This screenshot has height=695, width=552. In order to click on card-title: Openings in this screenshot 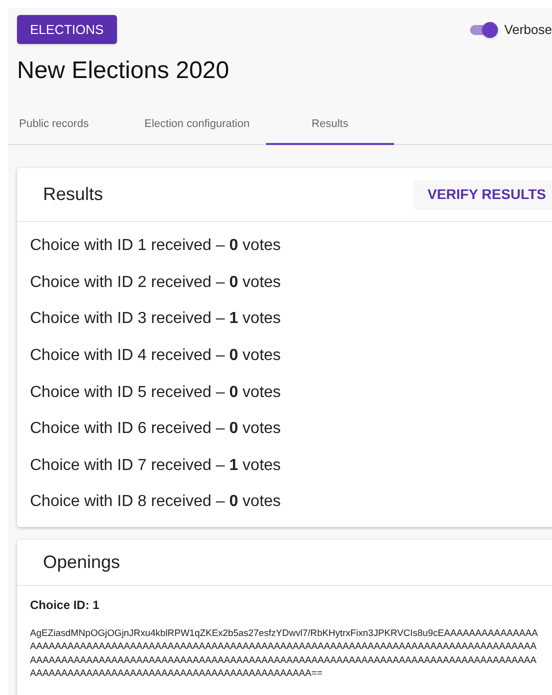, I will do `click(81, 562)`.